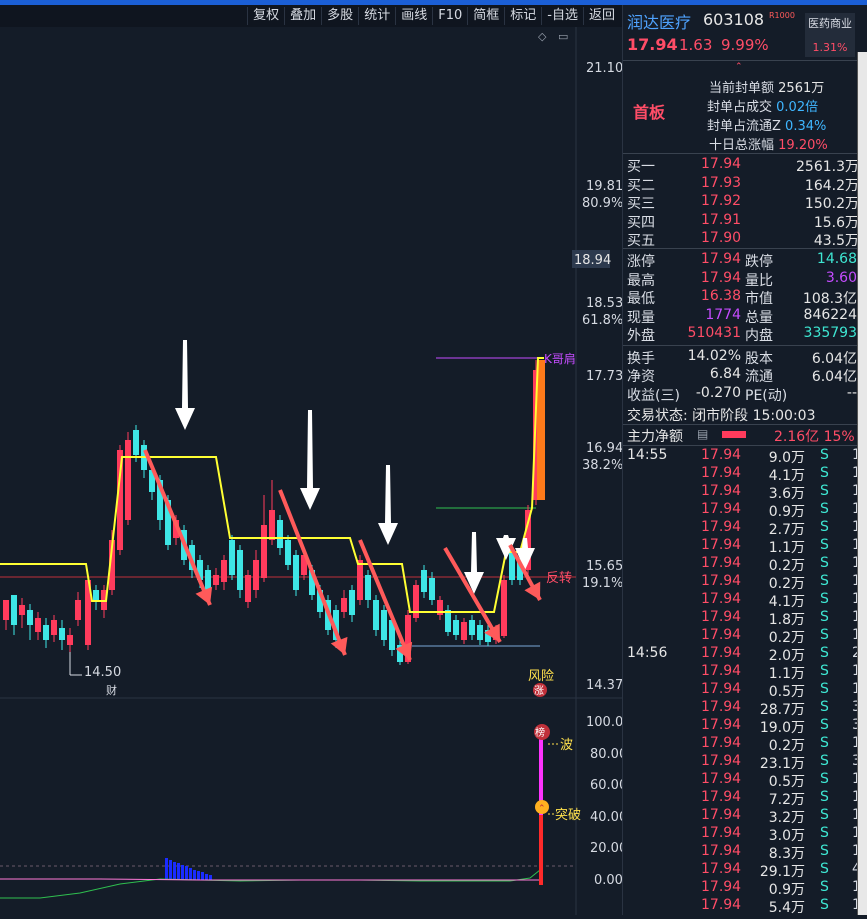 The height and width of the screenshot is (919, 867). Describe the element at coordinates (721, 416) in the screenshot. I see `trade-status: 交易状态: 闭市阶段 15:00:03` at that location.